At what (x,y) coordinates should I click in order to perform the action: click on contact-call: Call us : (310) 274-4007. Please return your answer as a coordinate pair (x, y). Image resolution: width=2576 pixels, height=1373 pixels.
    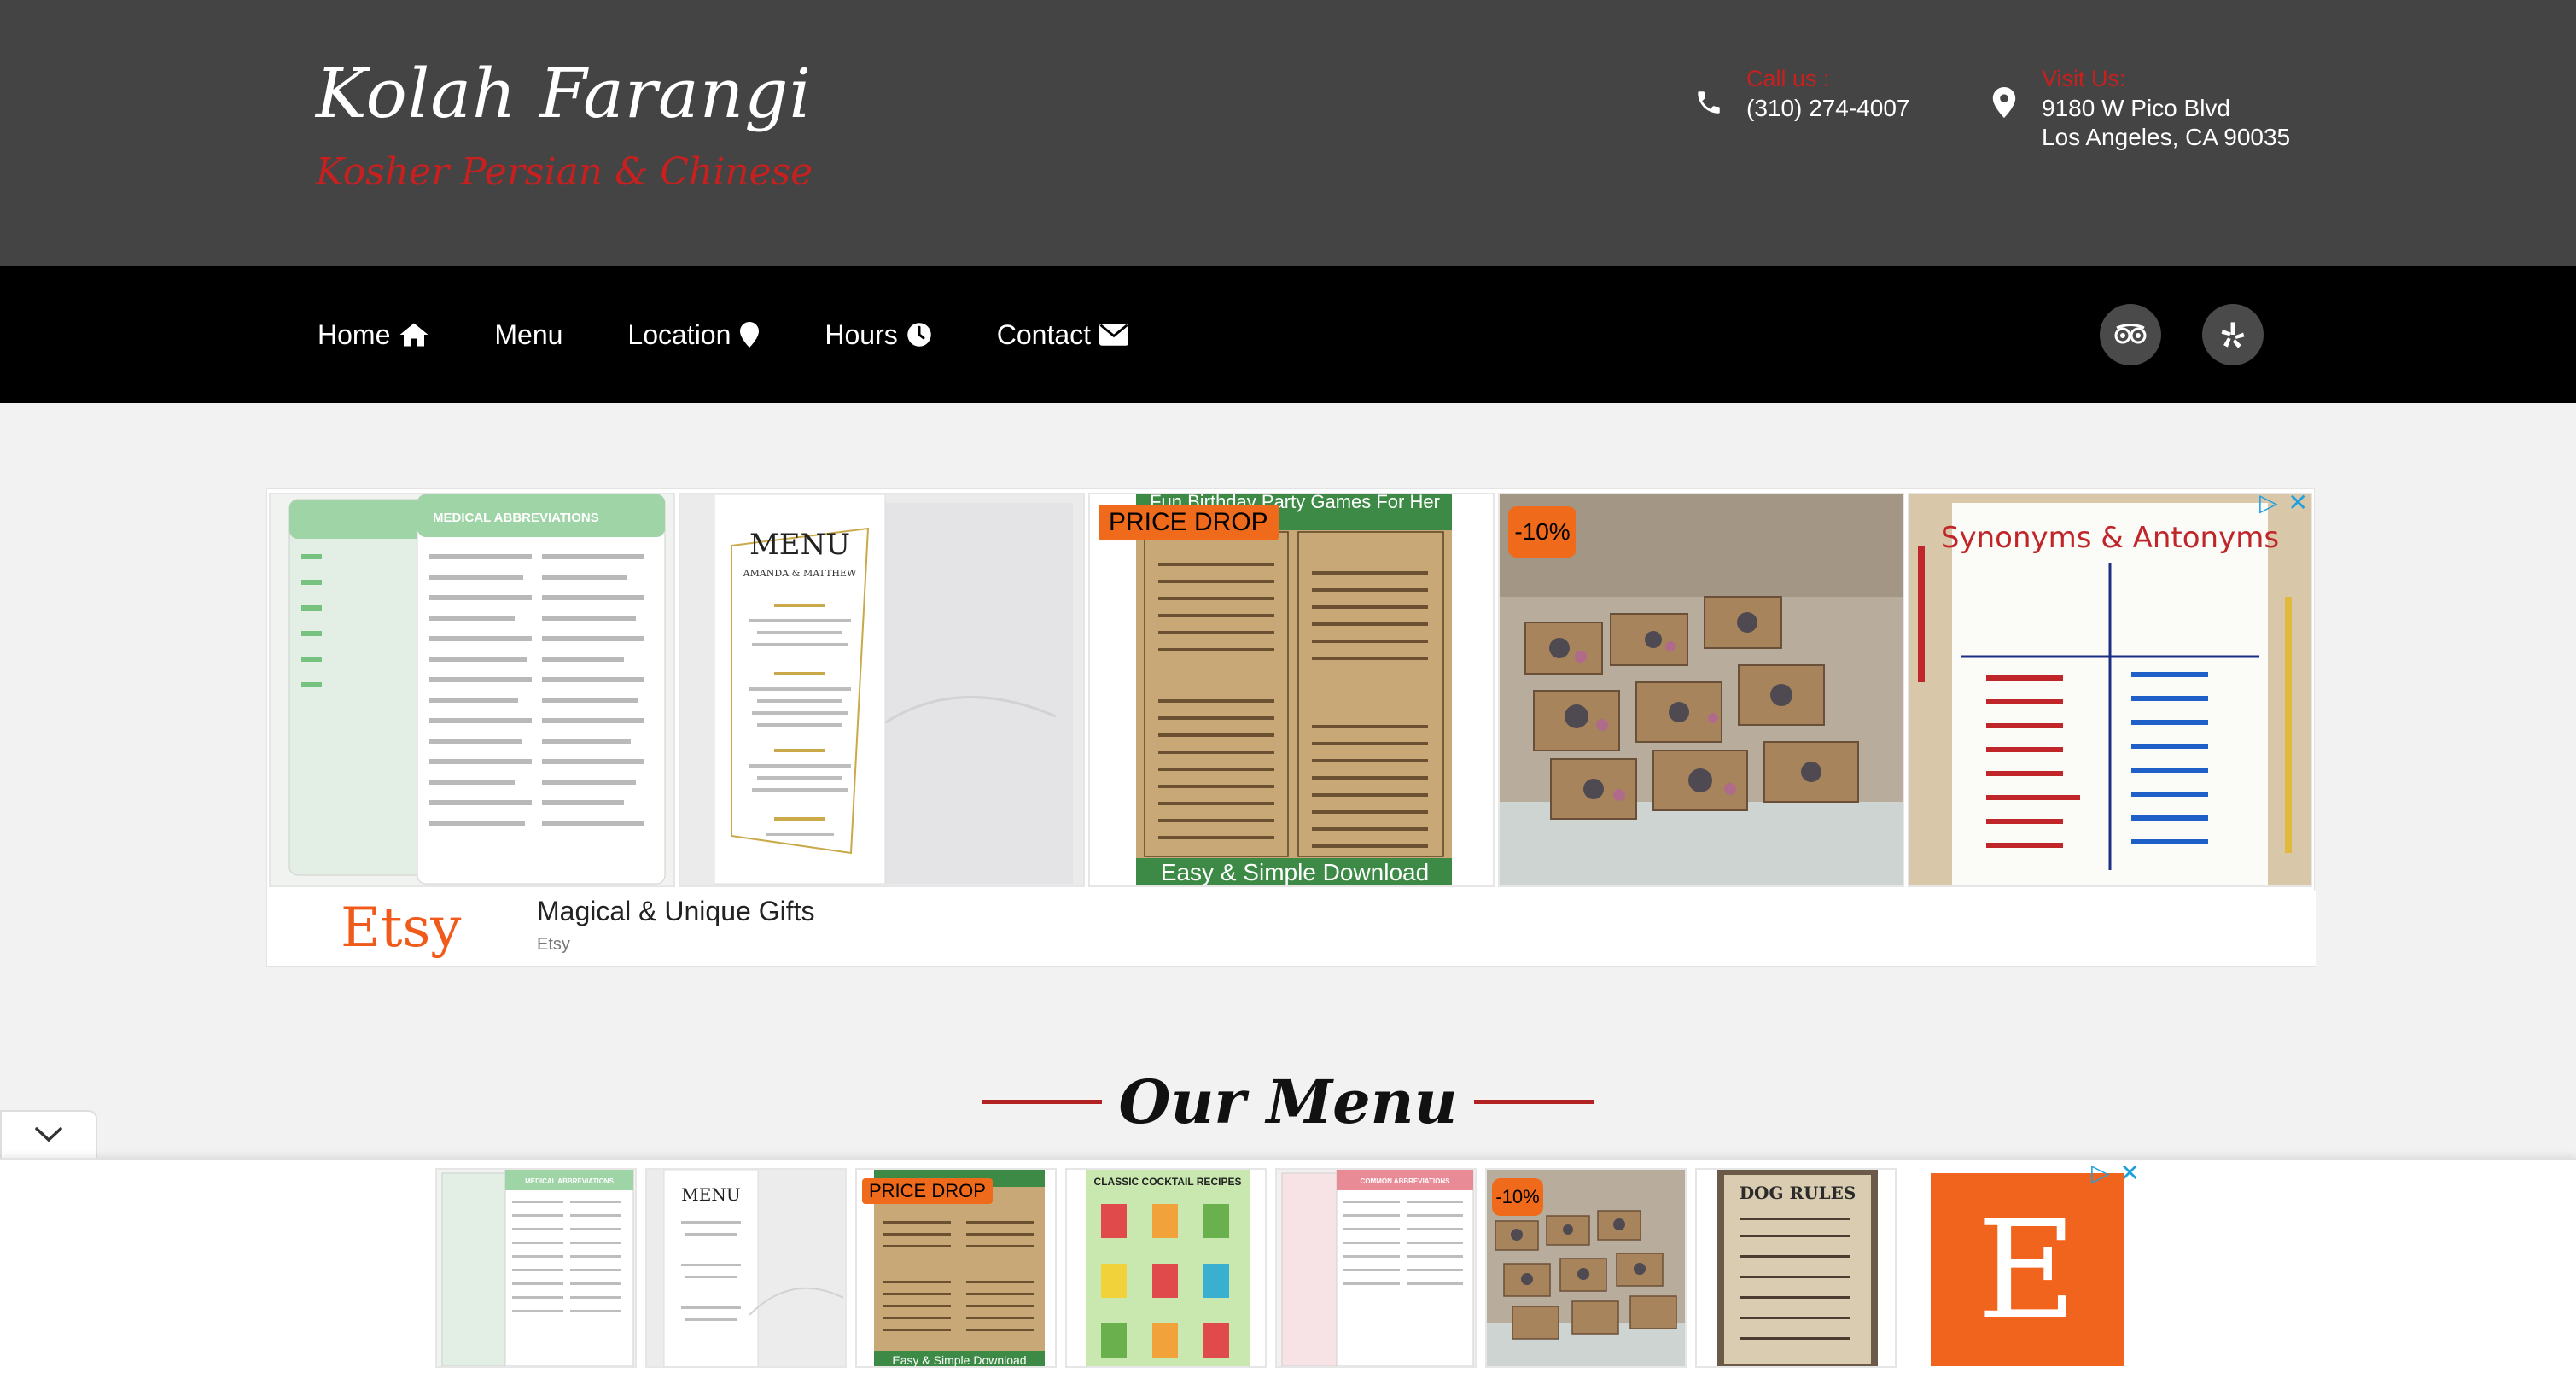
    Looking at the image, I should click on (1796, 95).